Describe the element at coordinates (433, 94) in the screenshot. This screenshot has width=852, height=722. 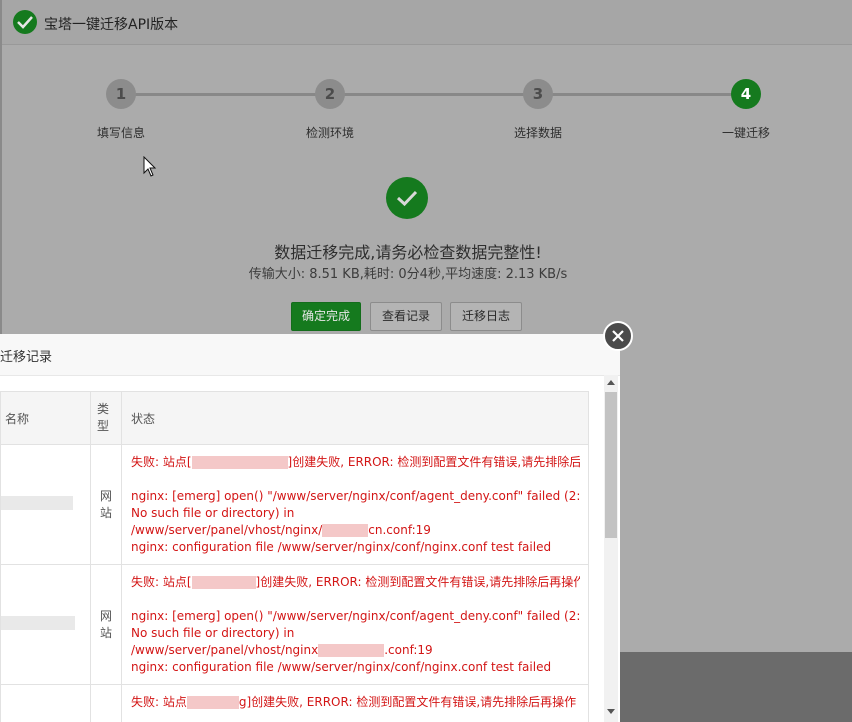
I see `steps-progress-line` at that location.